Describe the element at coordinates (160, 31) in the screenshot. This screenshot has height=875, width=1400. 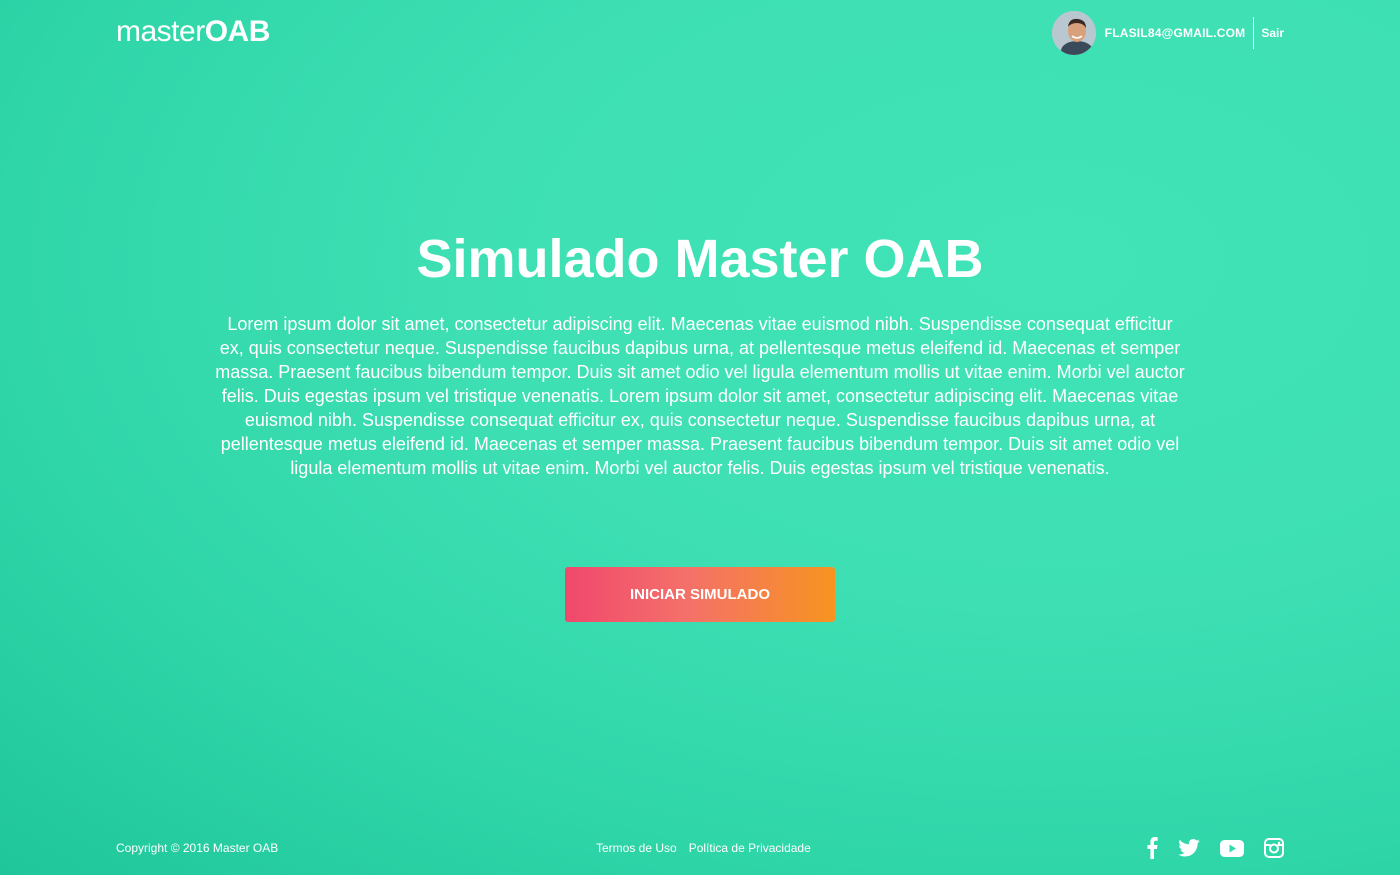
I see `logo-text-master: master` at that location.